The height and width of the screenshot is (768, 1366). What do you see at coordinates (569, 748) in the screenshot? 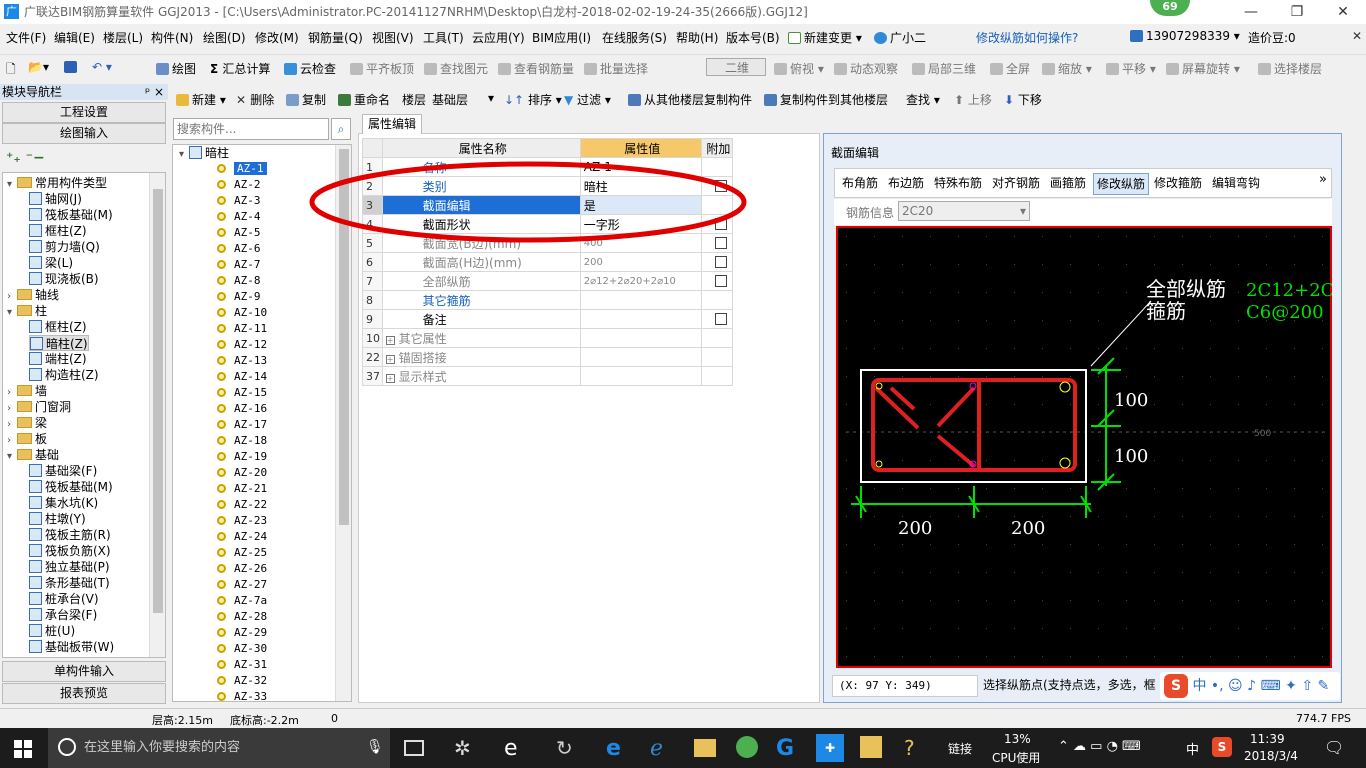
I see `swirl-app-icon: ↻` at bounding box center [569, 748].